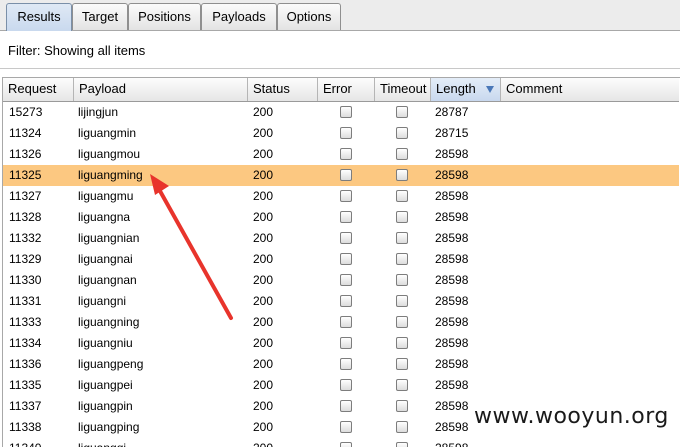 Image resolution: width=680 pixels, height=447 pixels. What do you see at coordinates (100, 16) in the screenshot?
I see `tab-target: Target` at bounding box center [100, 16].